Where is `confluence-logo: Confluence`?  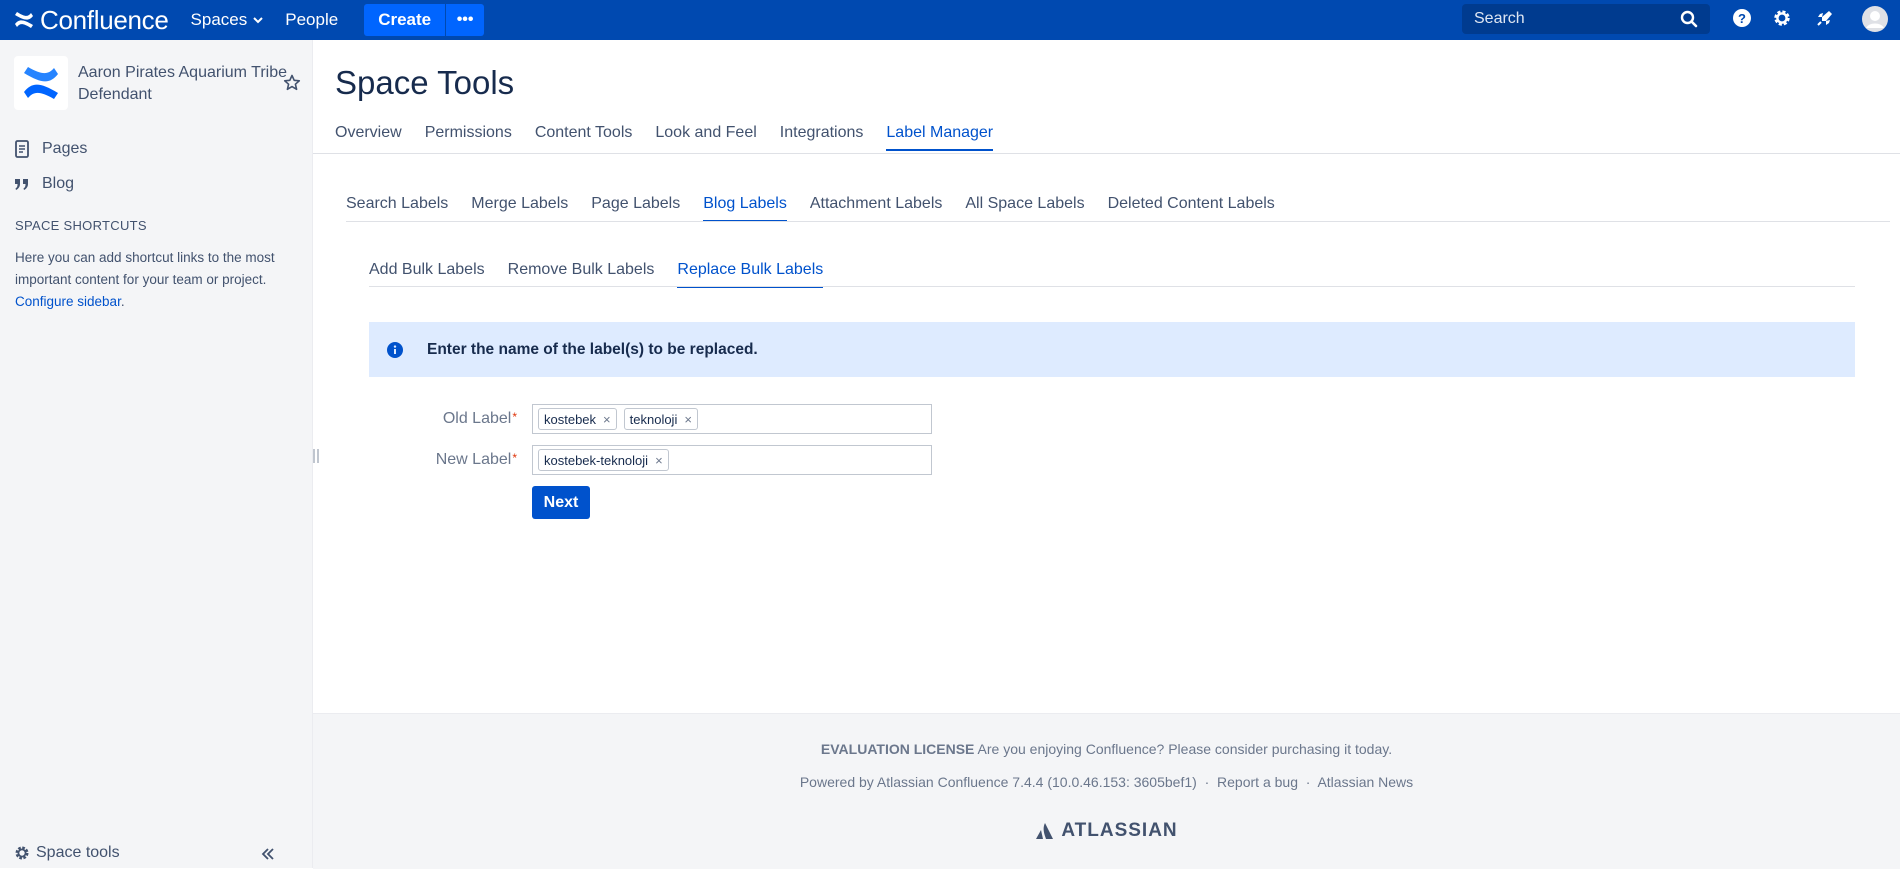
confluence-logo: Confluence is located at coordinates (91, 20).